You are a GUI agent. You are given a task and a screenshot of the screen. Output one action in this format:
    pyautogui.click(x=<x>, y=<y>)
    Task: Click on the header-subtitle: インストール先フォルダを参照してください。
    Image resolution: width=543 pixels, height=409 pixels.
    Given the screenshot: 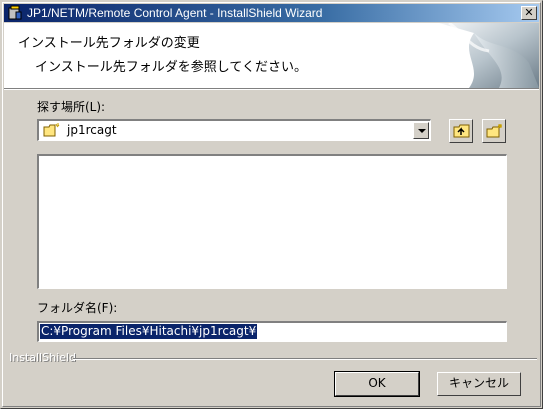 What is the action you would take?
    pyautogui.click(x=171, y=67)
    